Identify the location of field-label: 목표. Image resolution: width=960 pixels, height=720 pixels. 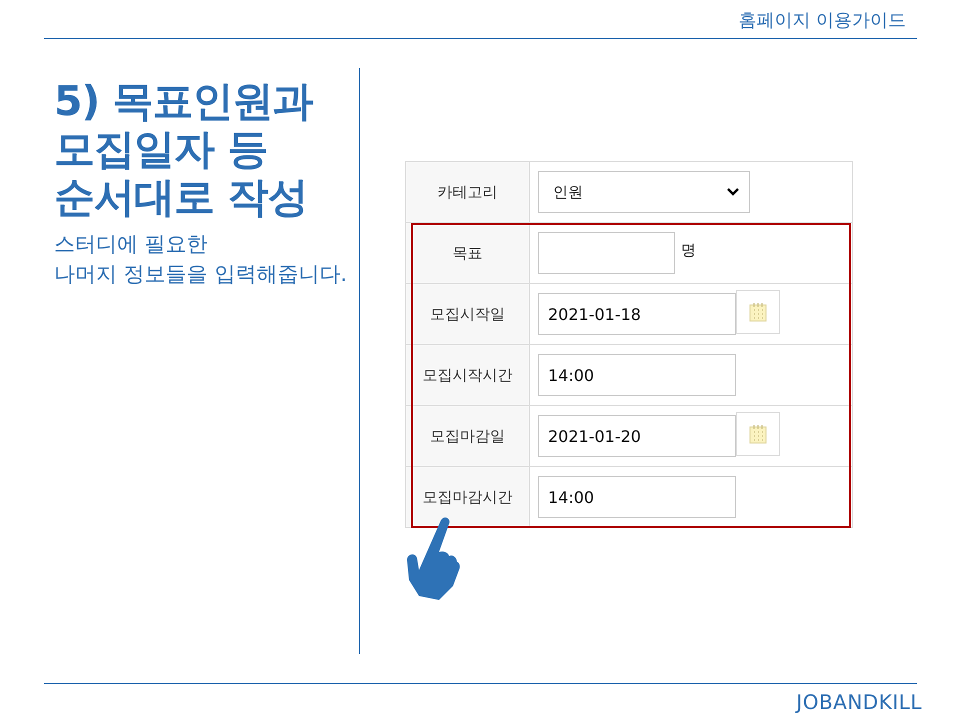
(468, 253).